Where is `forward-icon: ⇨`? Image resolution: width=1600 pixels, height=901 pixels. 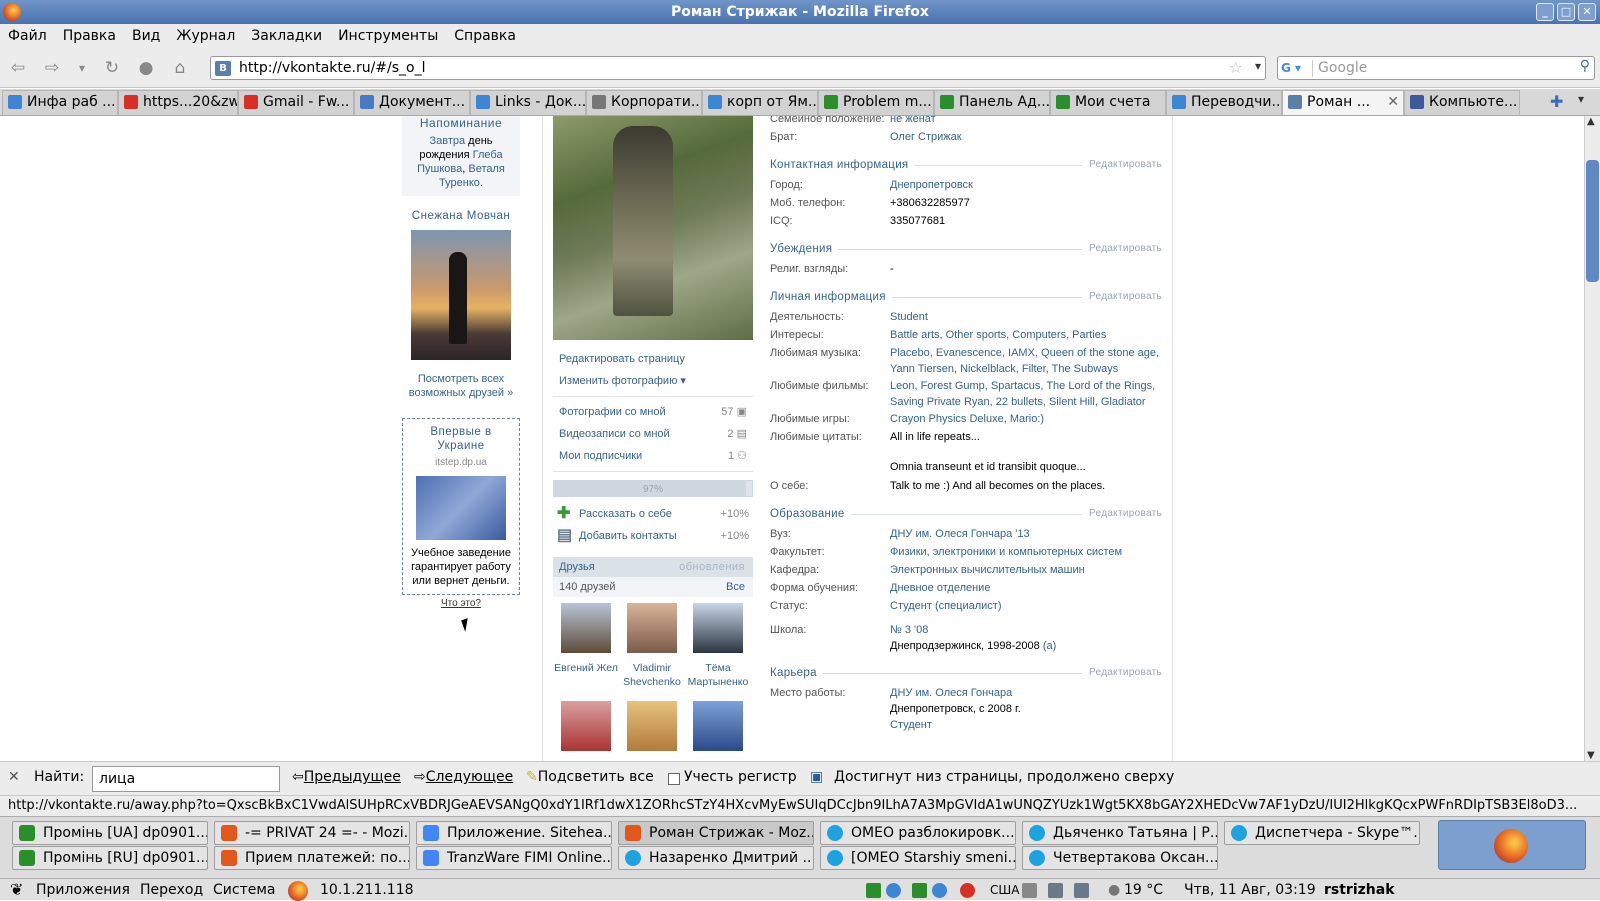 forward-icon: ⇨ is located at coordinates (52, 68).